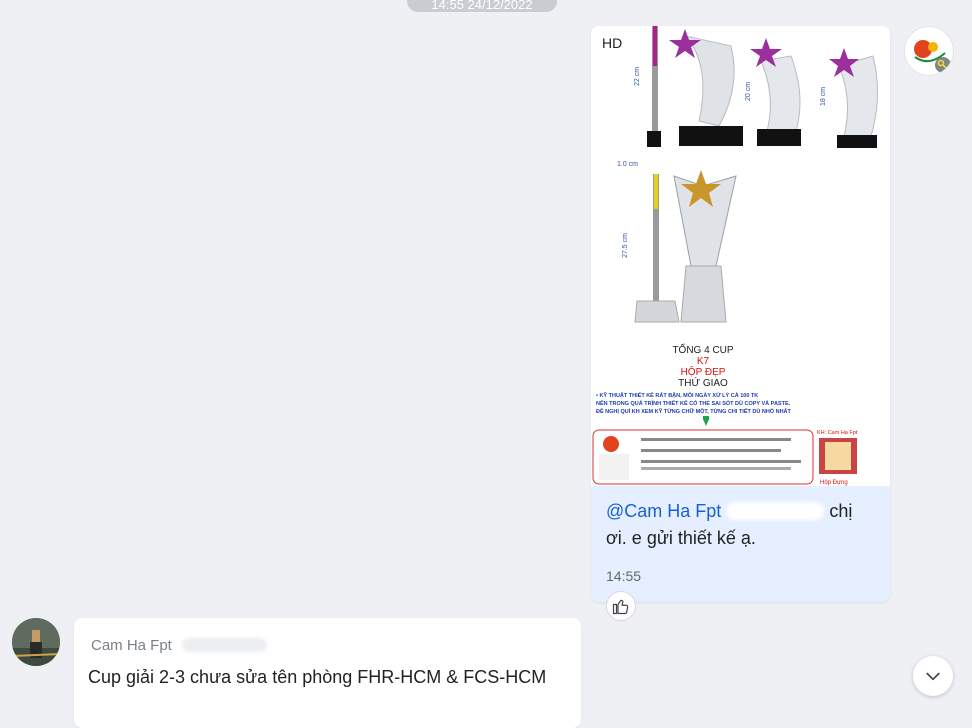 Image resolution: width=972 pixels, height=728 pixels. Describe the element at coordinates (681, 538) in the screenshot. I see `caption-line-2: ơi. e gửi thiết kế ạ.` at that location.